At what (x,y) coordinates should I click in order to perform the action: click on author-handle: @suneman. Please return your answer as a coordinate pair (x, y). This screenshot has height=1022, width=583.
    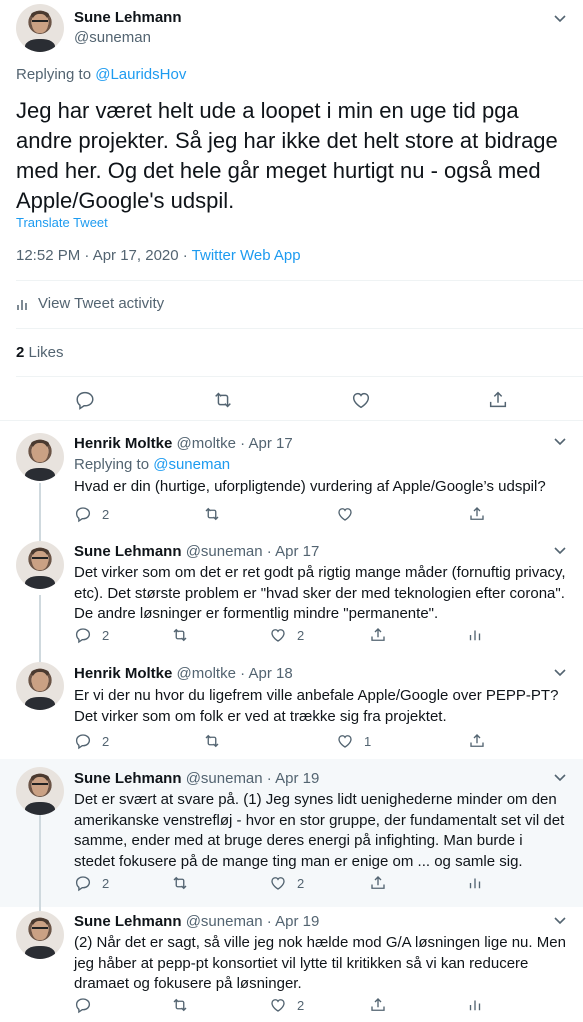
    Looking at the image, I should click on (112, 37).